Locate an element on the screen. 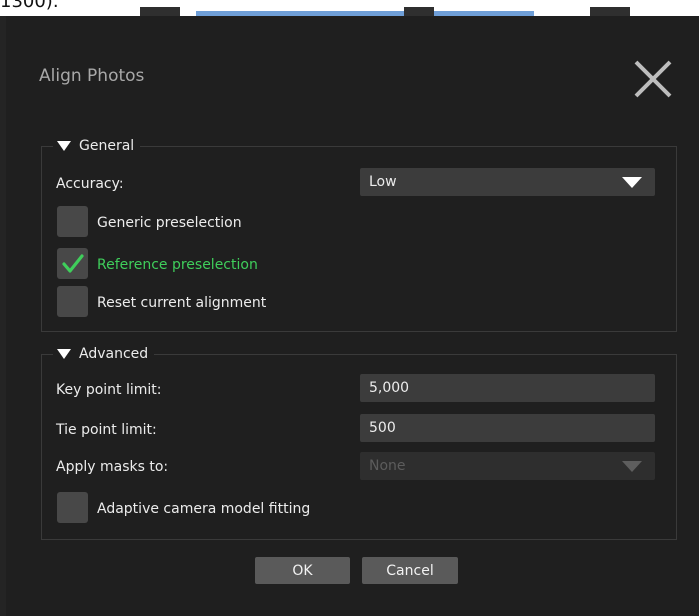 The image size is (699, 616). key-point-limit-input: 5,000 is located at coordinates (507, 388).